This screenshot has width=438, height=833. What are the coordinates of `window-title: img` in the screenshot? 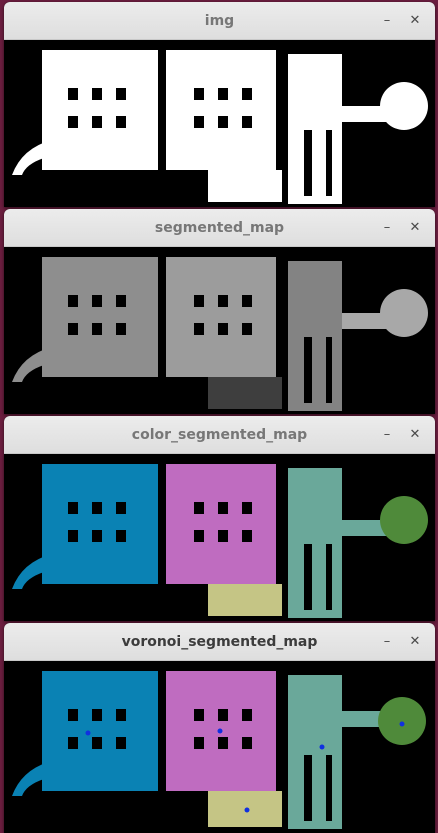 It's located at (219, 21).